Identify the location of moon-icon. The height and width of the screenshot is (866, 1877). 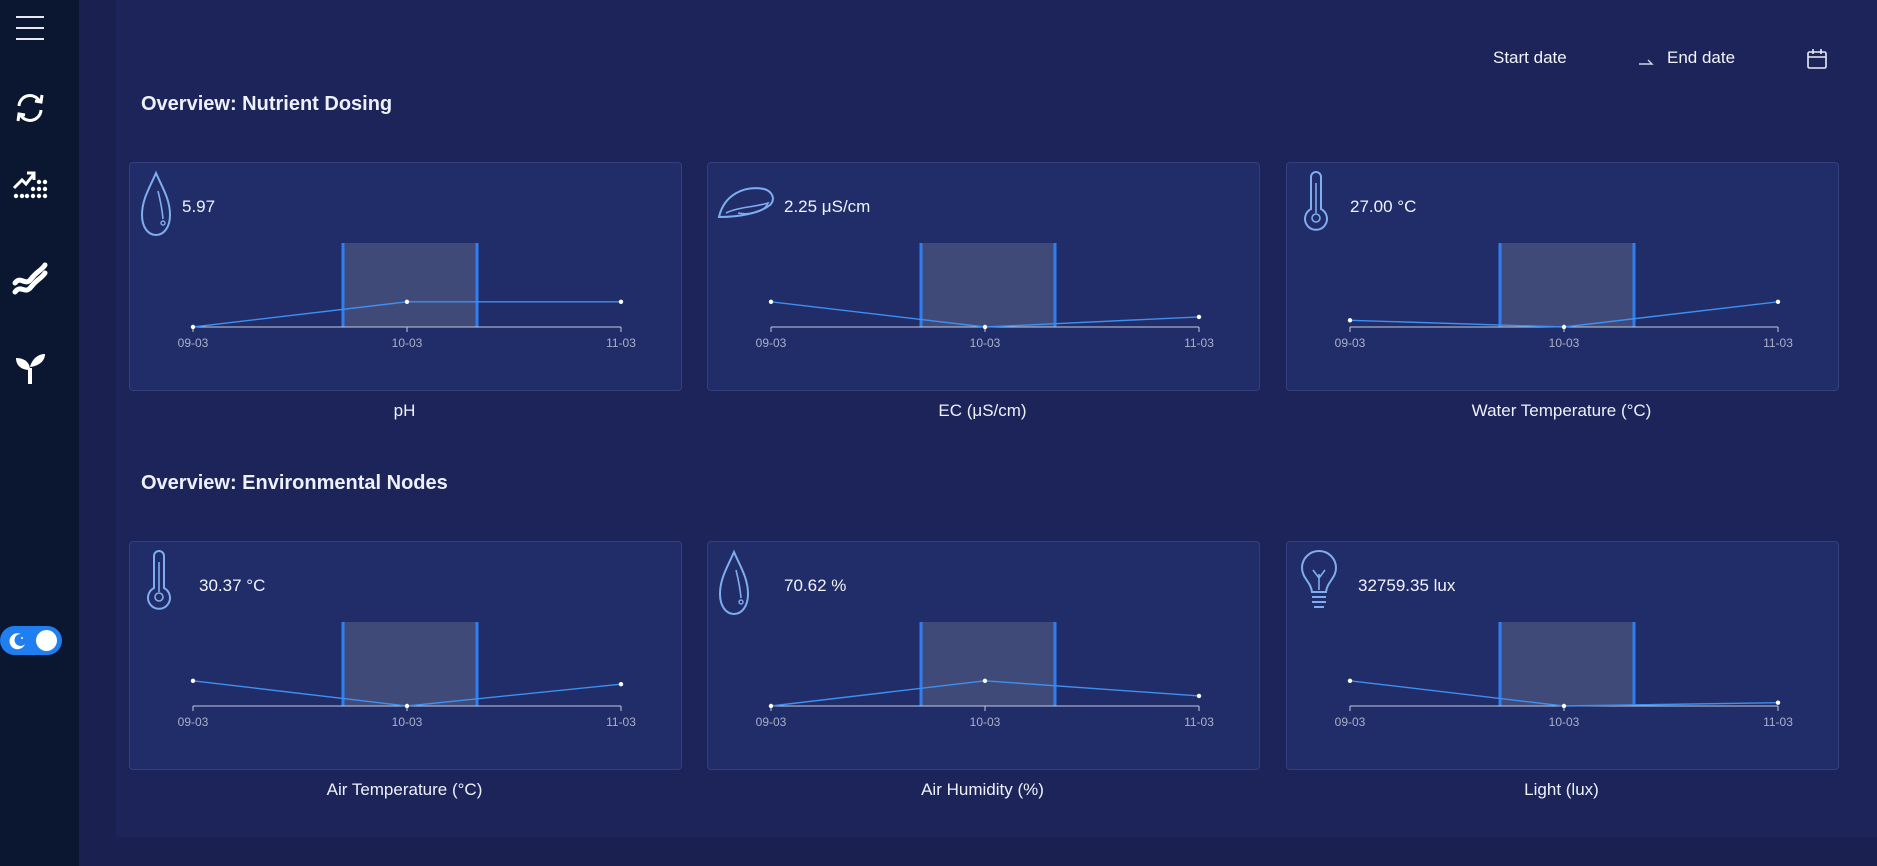
(17, 641).